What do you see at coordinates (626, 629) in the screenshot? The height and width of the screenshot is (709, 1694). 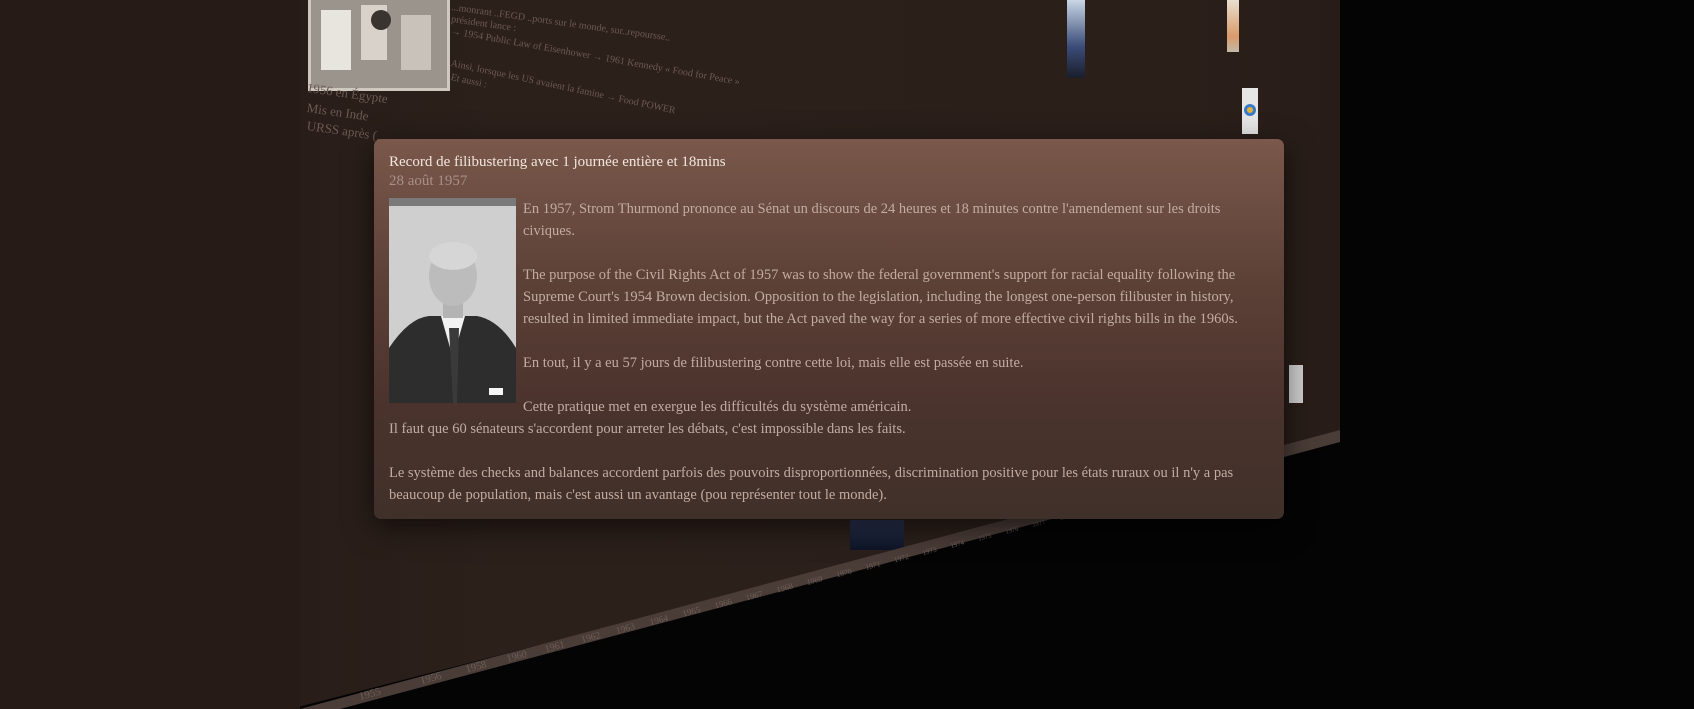 I see `timeline-year-label: 1963` at bounding box center [626, 629].